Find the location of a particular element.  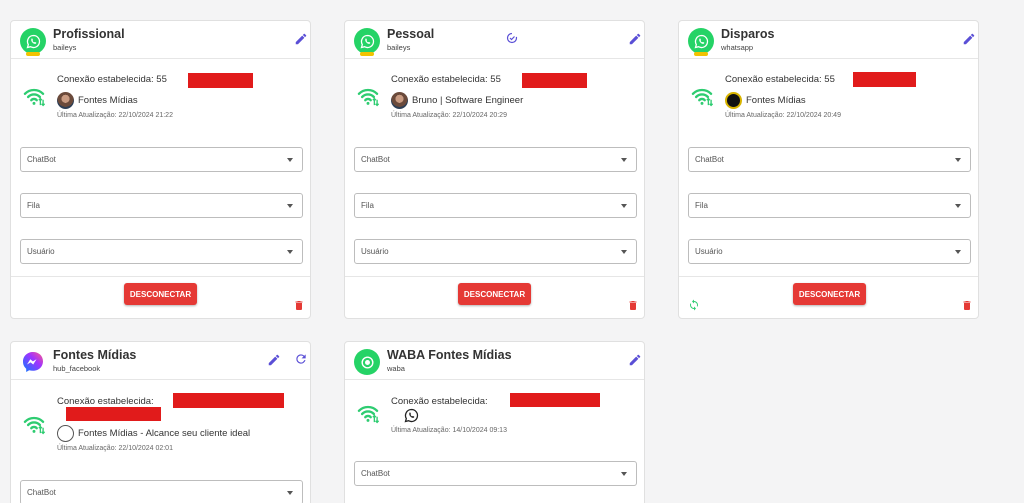

sync-icon is located at coordinates (694, 305).